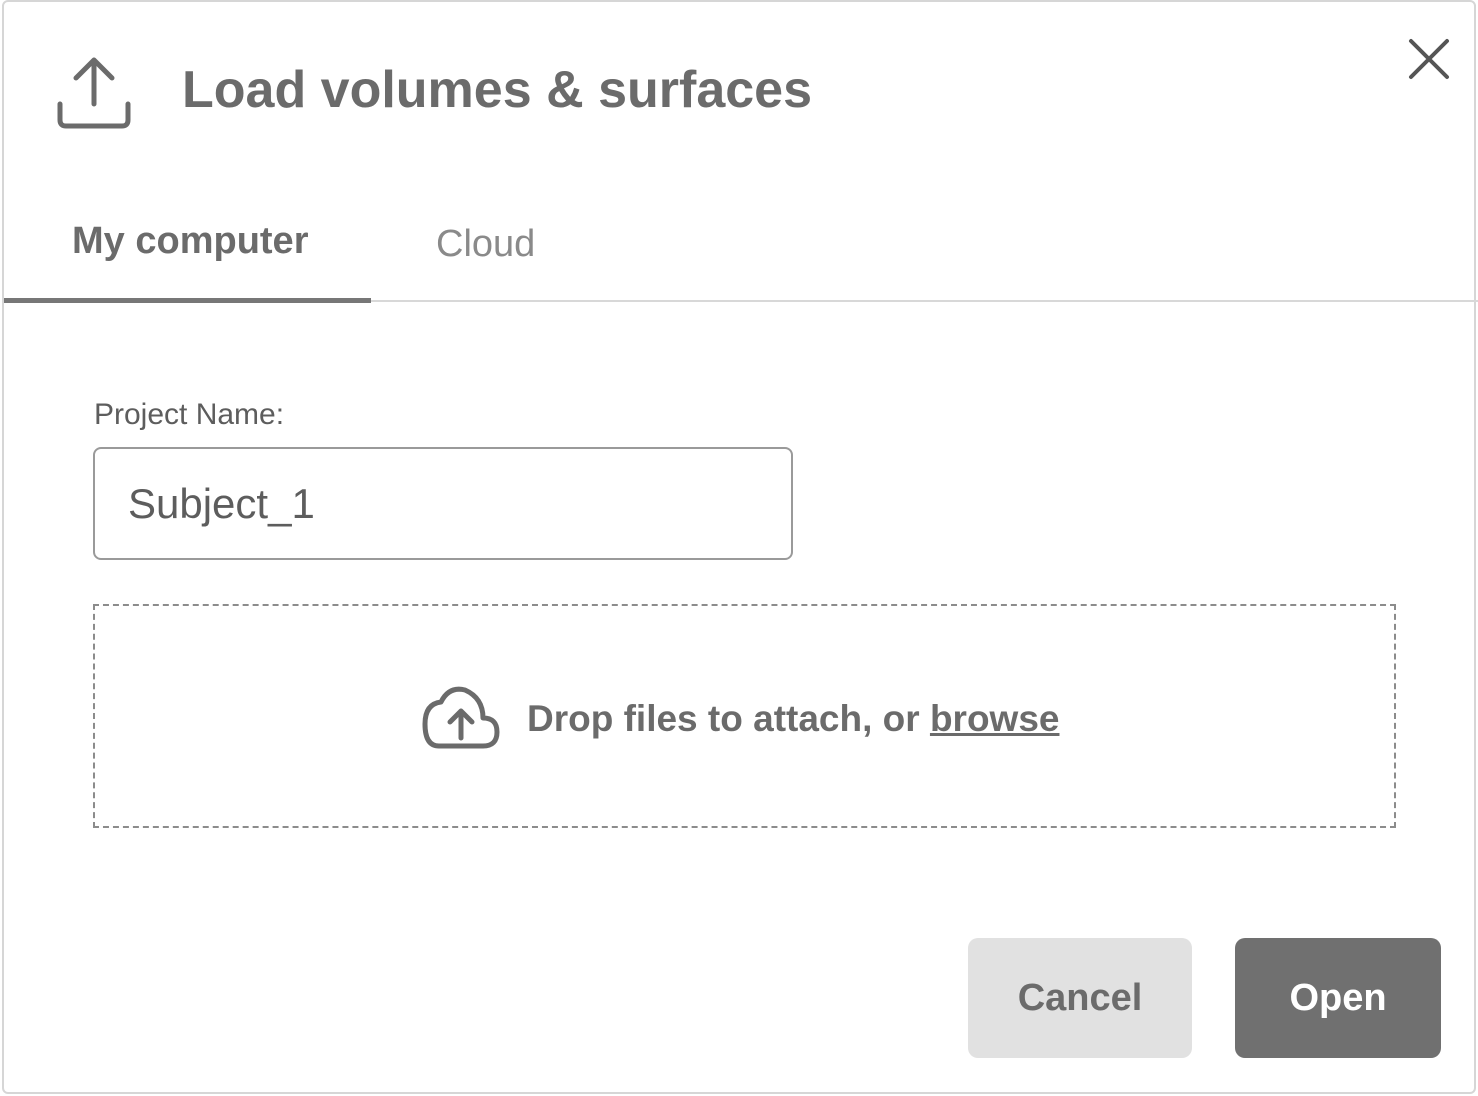  What do you see at coordinates (94, 93) in the screenshot?
I see `upload-icon` at bounding box center [94, 93].